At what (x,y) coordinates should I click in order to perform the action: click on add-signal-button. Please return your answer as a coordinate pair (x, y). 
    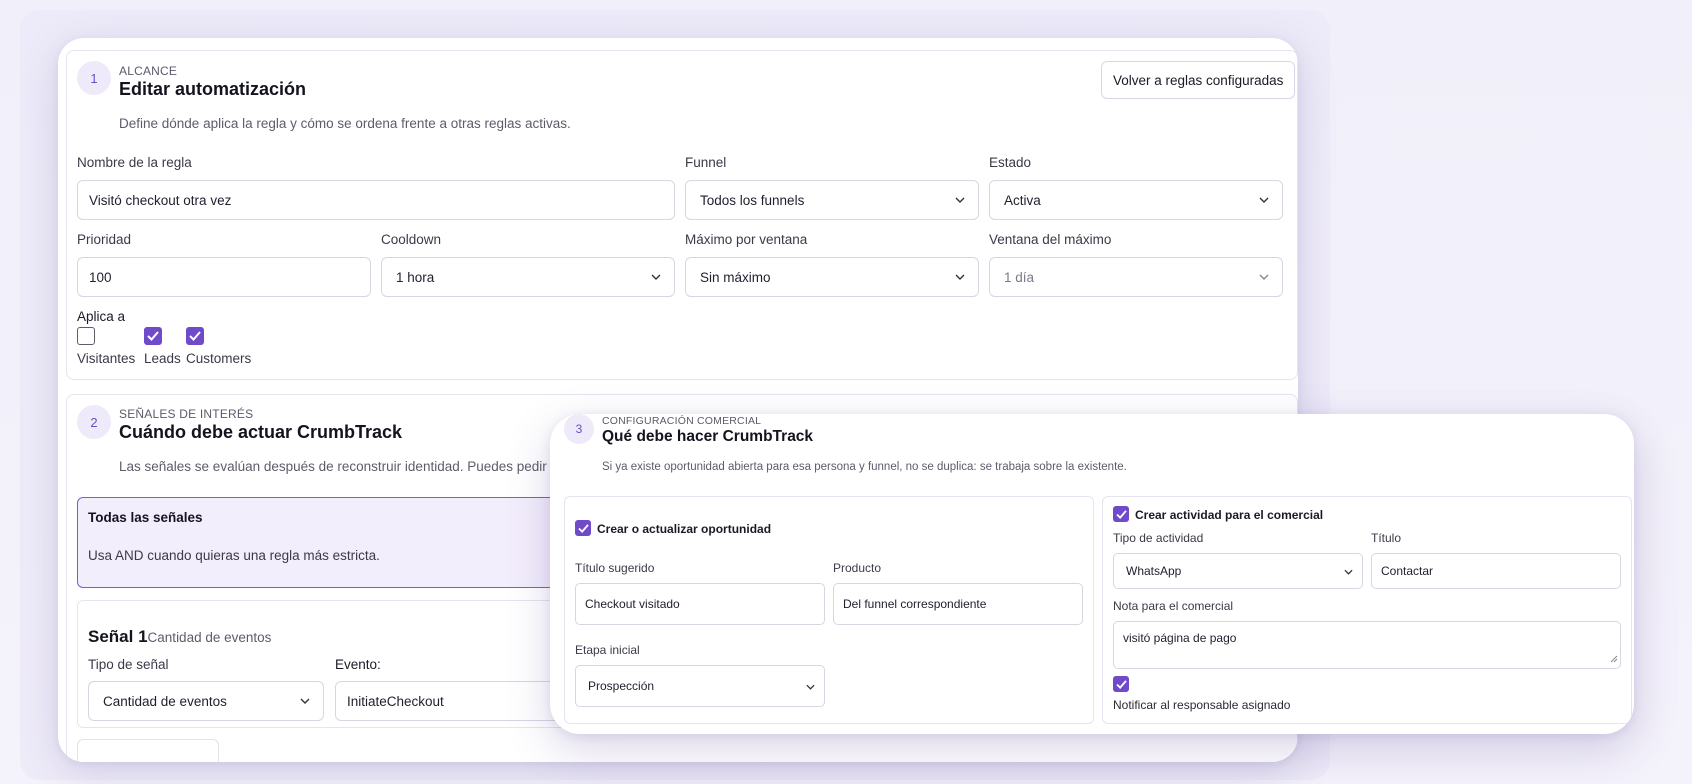
    Looking at the image, I should click on (148, 750).